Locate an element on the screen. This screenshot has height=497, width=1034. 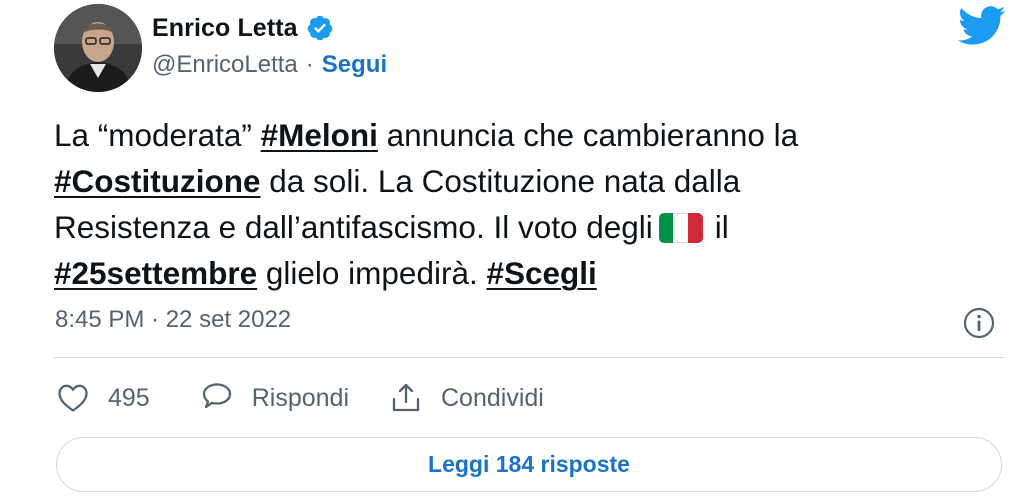
reply-label: Rispondi is located at coordinates (300, 397).